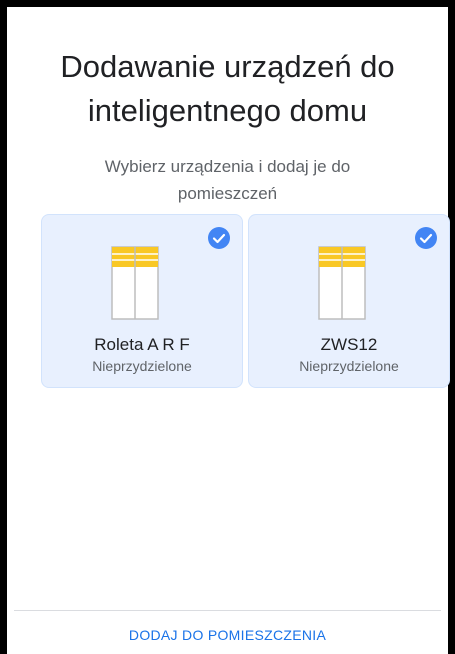 Image resolution: width=455 pixels, height=654 pixels. I want to click on device-card-zws12: ZWS12 Nieprzydzielone, so click(349, 301).